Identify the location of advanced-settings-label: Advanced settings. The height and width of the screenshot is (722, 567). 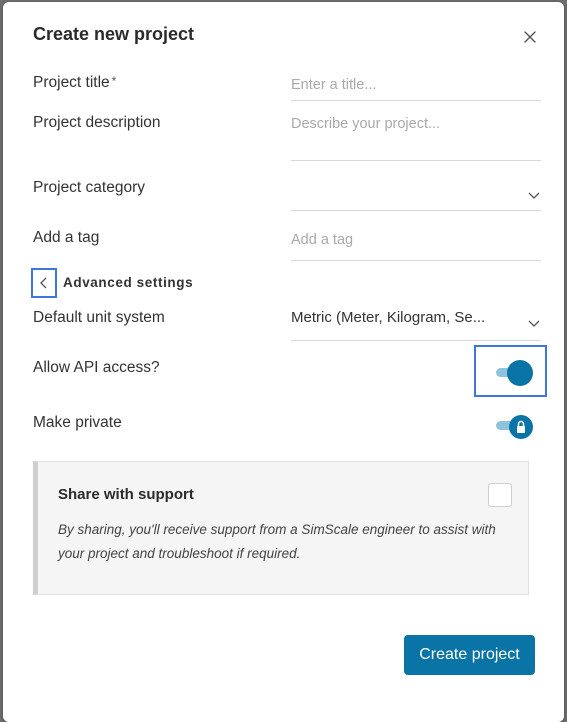
(128, 282).